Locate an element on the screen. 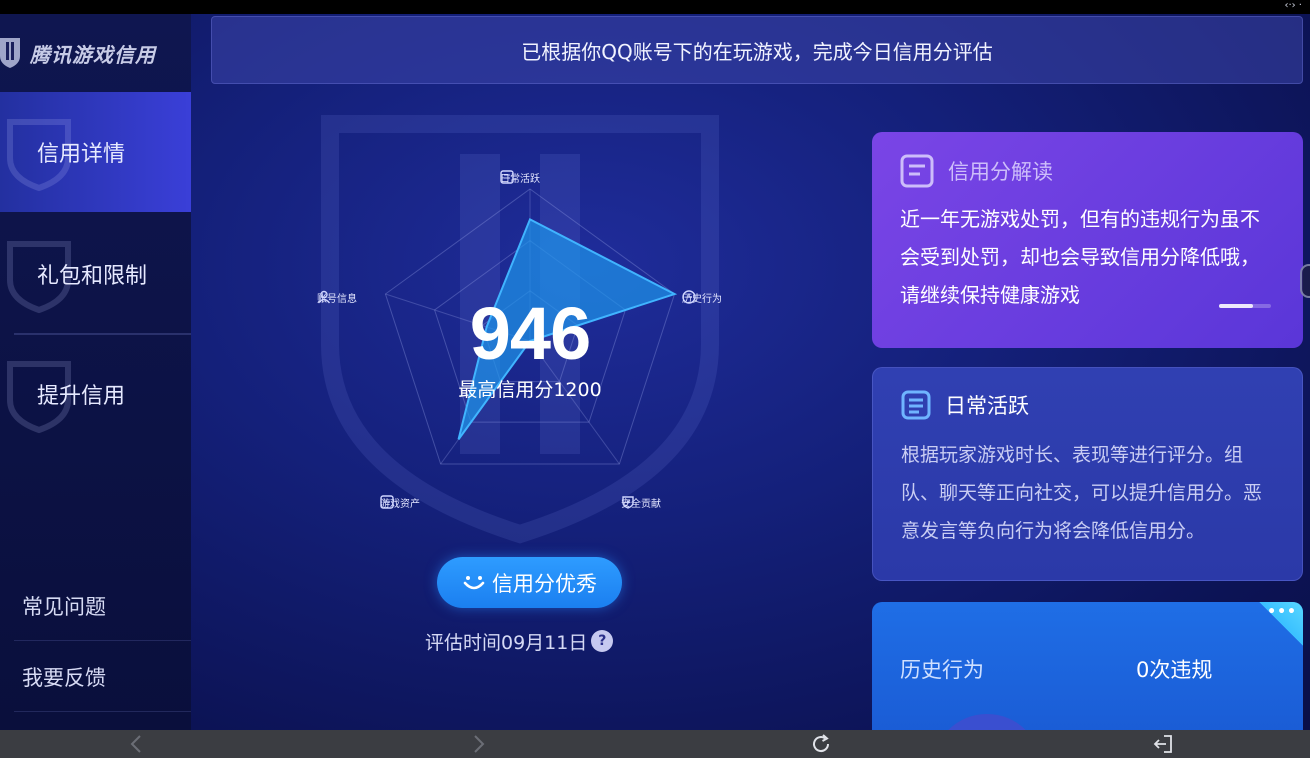 This screenshot has height=758, width=1310. assessment-banner: 已根据你QQ账号下的在玩游戏，完成今日信用分评估 is located at coordinates (757, 50).